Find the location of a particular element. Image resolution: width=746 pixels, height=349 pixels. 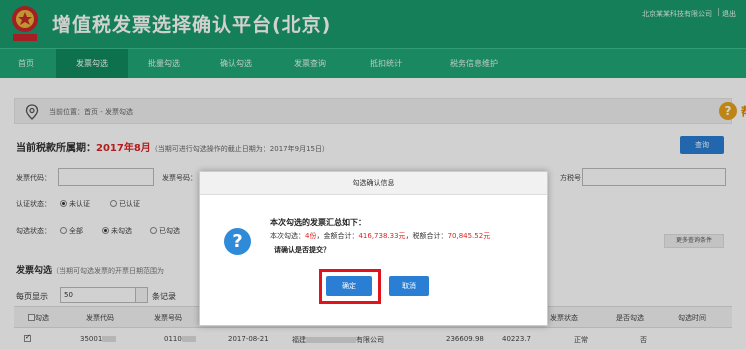

tax-total: 70,845.52元 is located at coordinates (469, 236).